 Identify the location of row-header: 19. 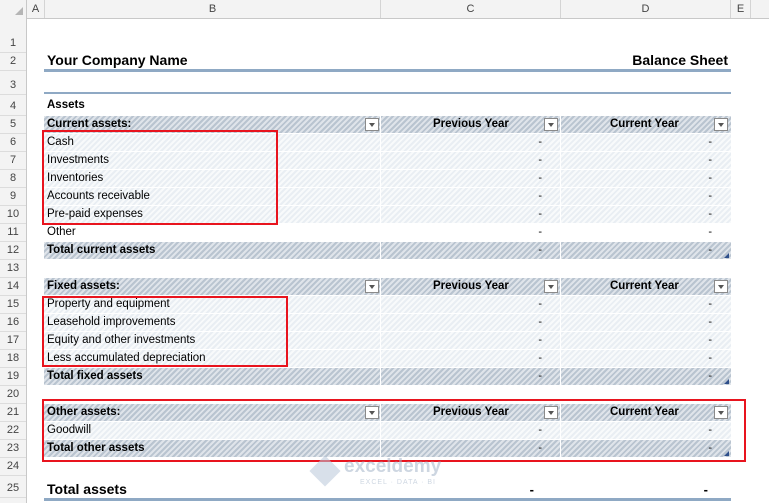
(13, 376).